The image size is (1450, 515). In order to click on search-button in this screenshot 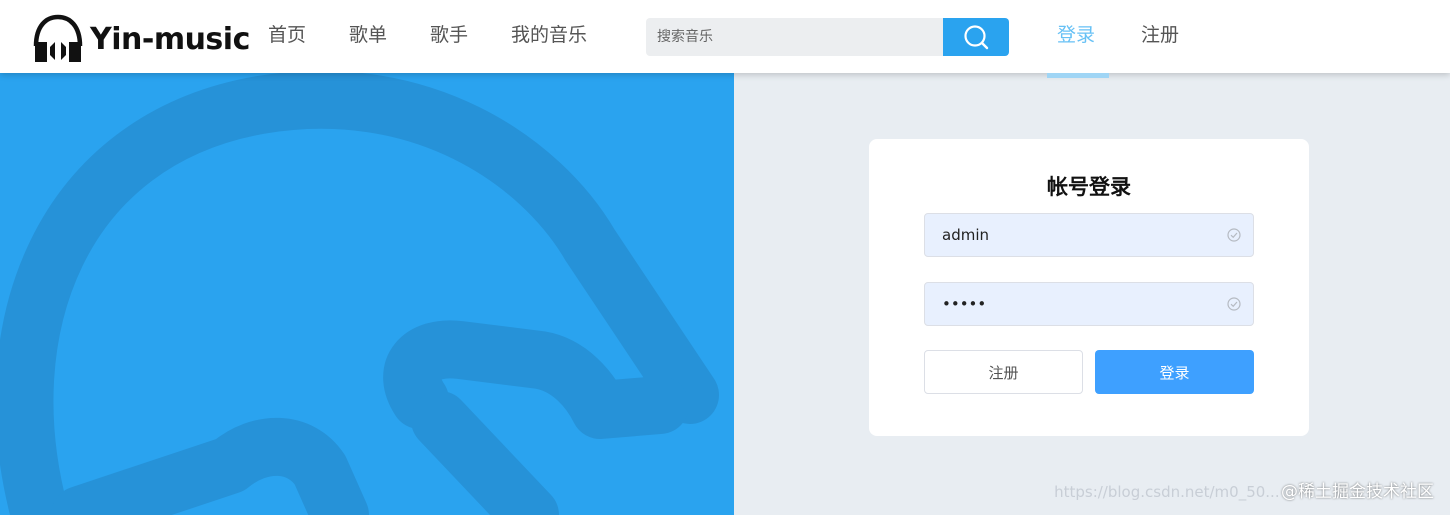, I will do `click(976, 37)`.